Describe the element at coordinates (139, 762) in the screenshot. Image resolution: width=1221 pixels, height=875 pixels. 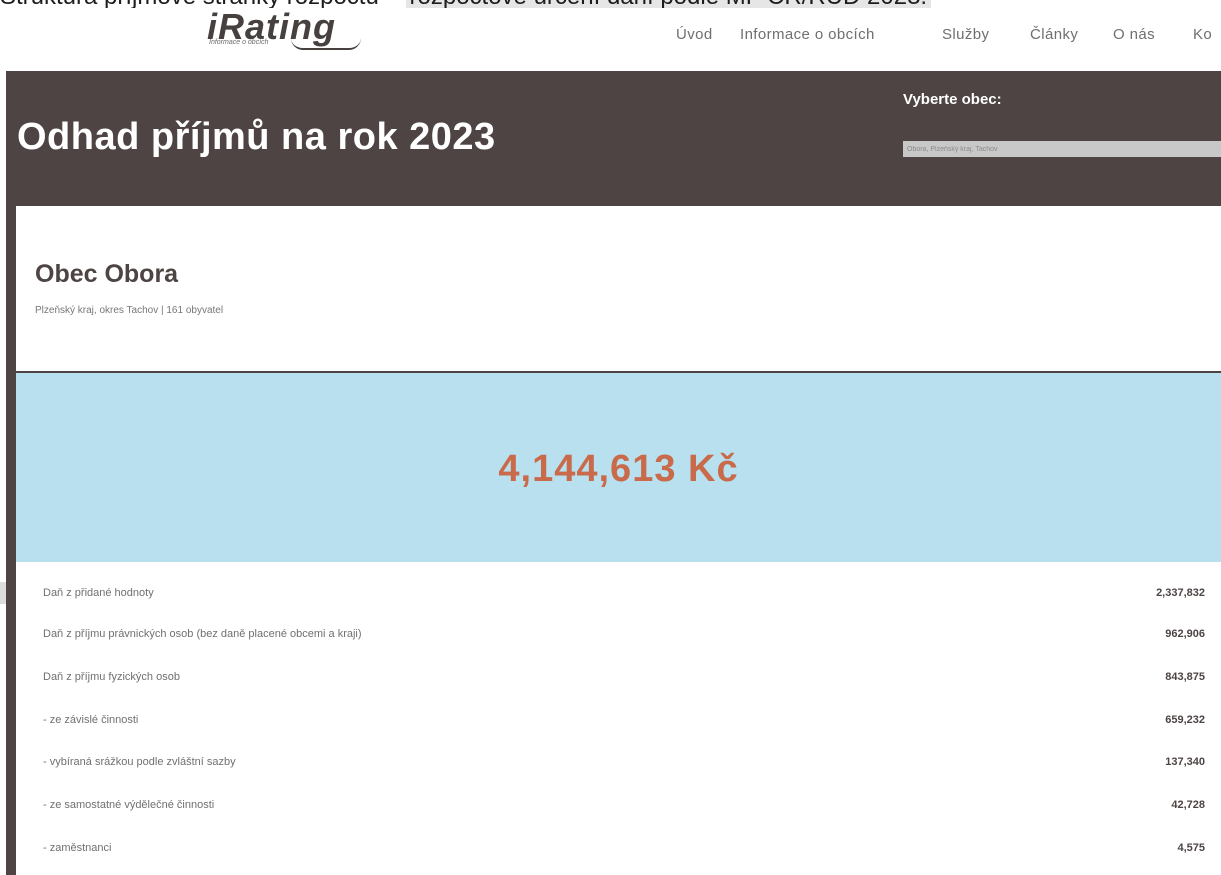
I see `row-label: - vybíraná srážkou podle zvláštní sazby` at that location.